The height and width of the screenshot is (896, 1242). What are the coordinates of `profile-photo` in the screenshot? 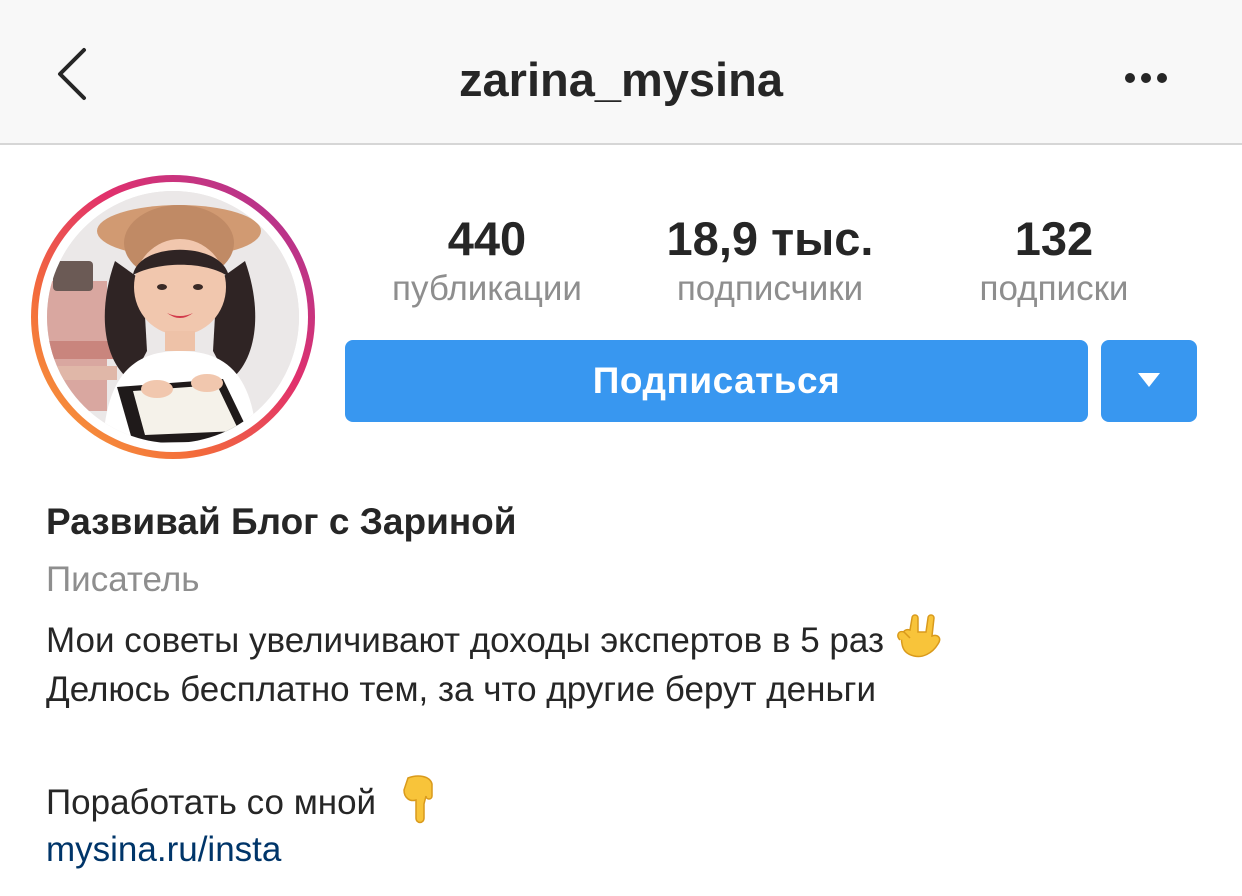 It's located at (173, 317).